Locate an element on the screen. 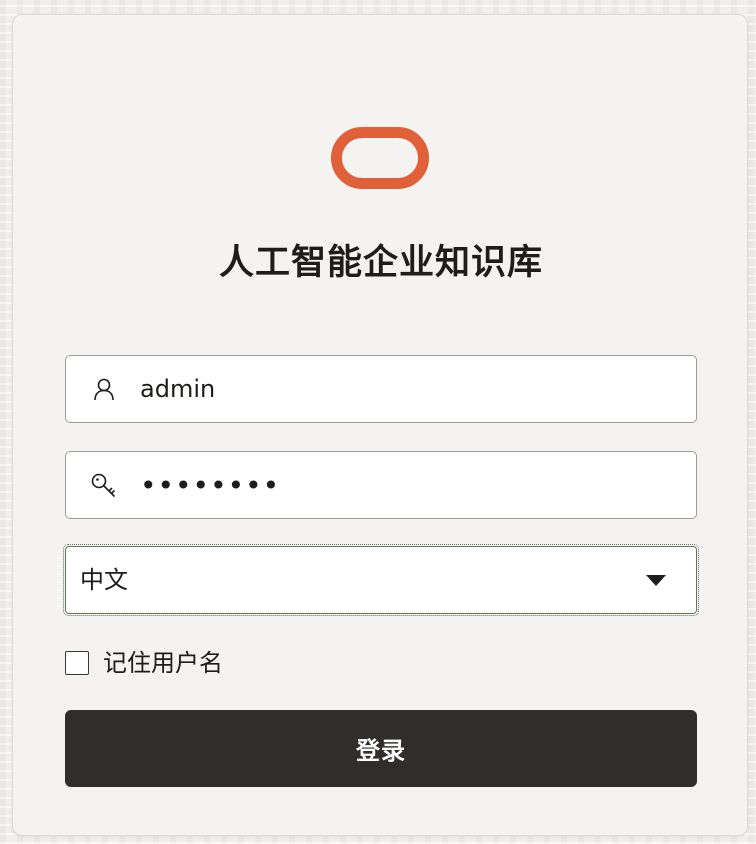 The width and height of the screenshot is (756, 844). remember-username: 记住用户名 is located at coordinates (144, 663).